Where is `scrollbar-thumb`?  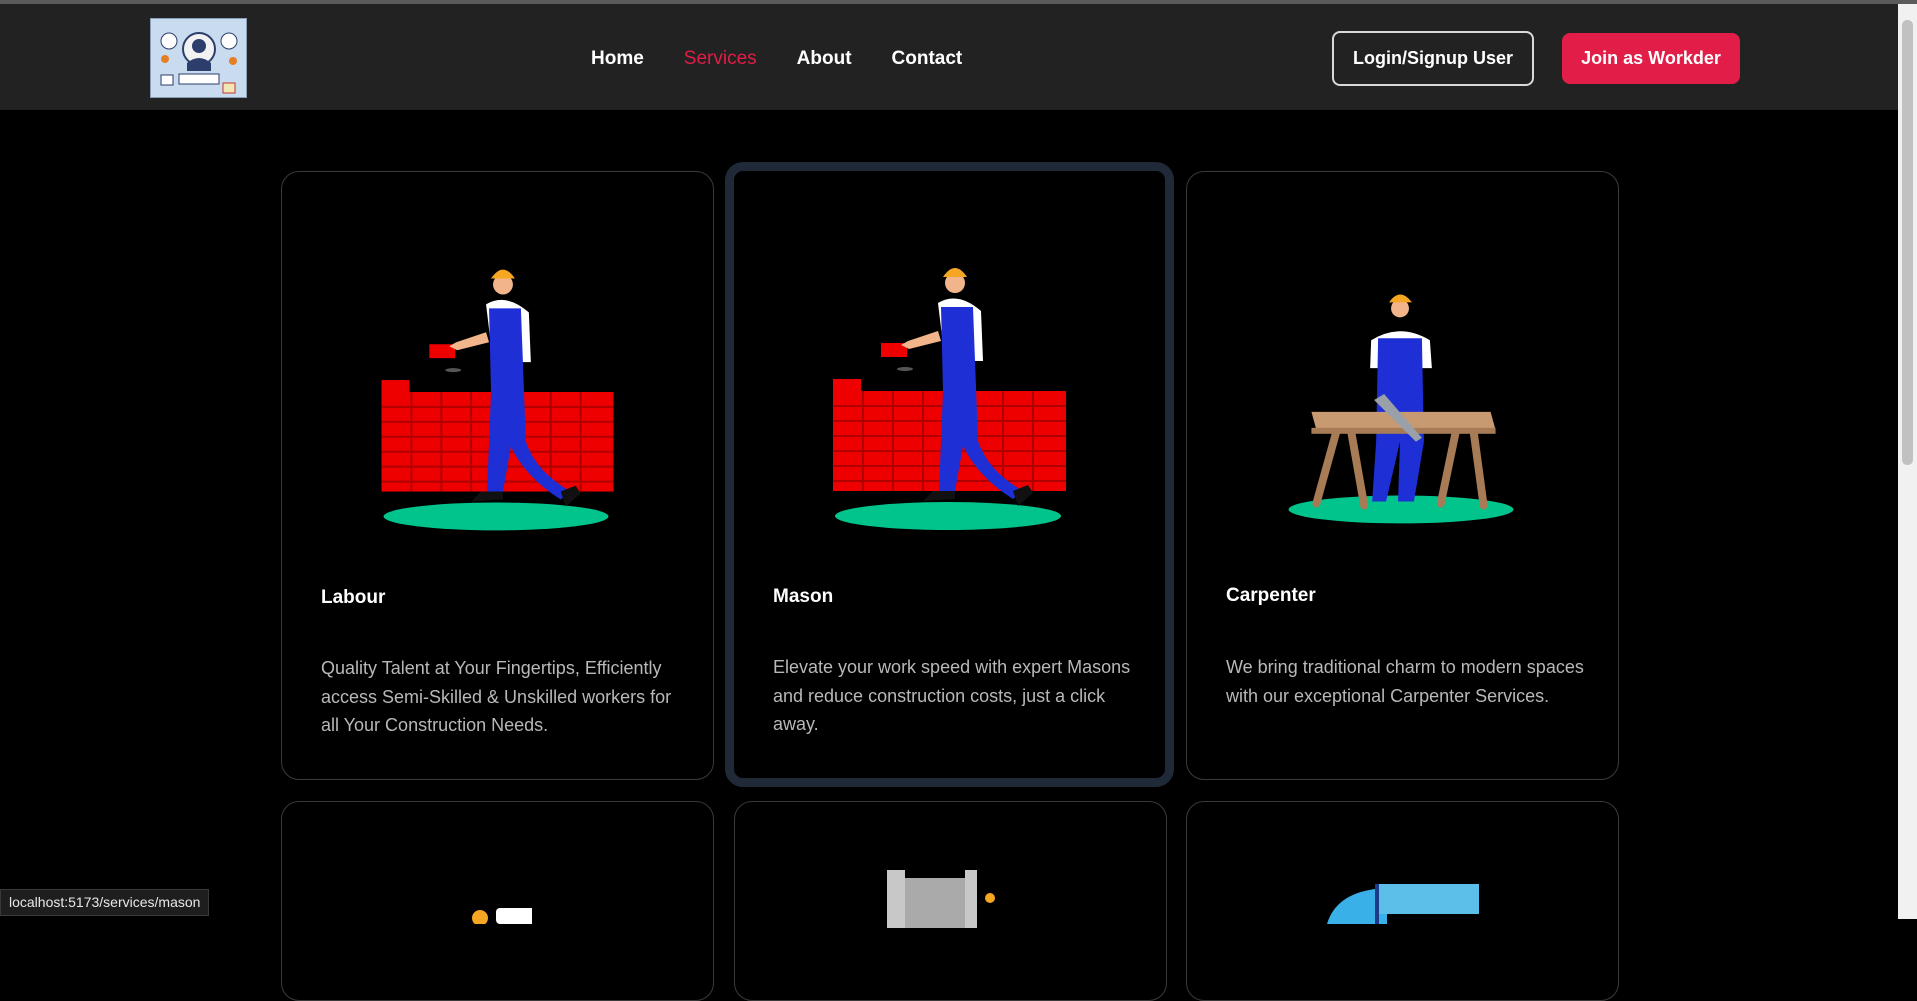
scrollbar-thumb is located at coordinates (1907, 242).